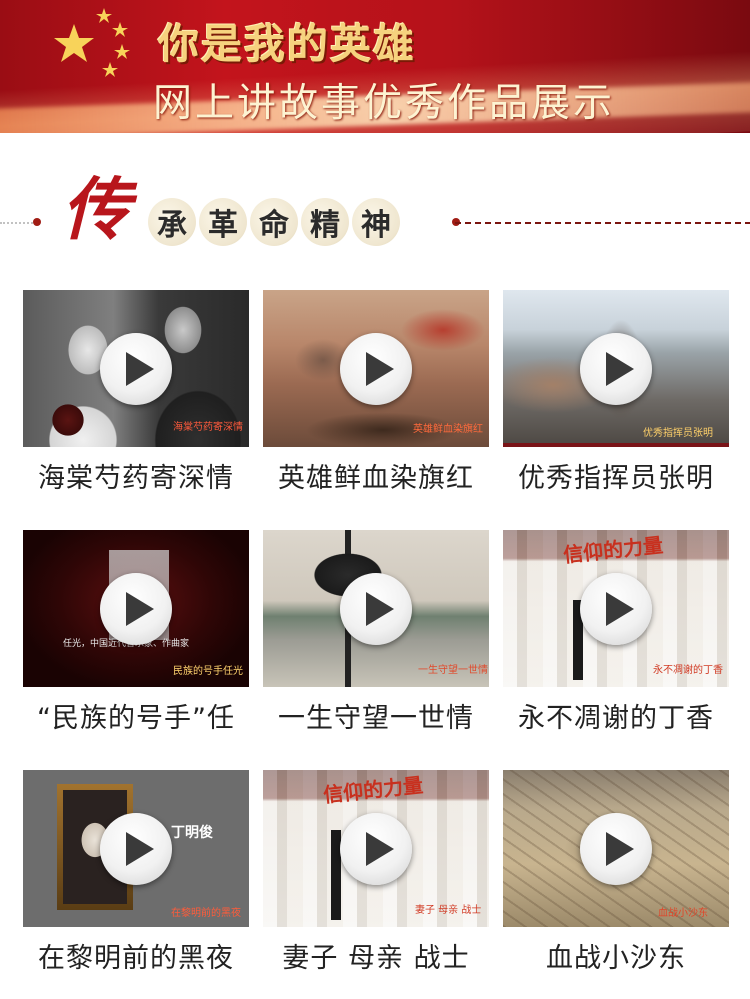 The height and width of the screenshot is (999, 750). I want to click on section-title-chars: 承 革 命 精 神, so click(274, 222).